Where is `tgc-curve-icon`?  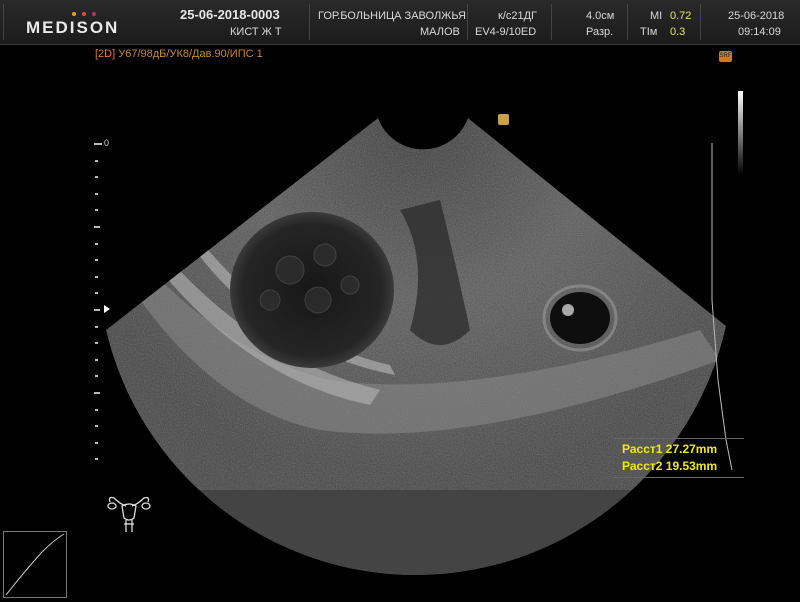 tgc-curve-icon is located at coordinates (35, 564).